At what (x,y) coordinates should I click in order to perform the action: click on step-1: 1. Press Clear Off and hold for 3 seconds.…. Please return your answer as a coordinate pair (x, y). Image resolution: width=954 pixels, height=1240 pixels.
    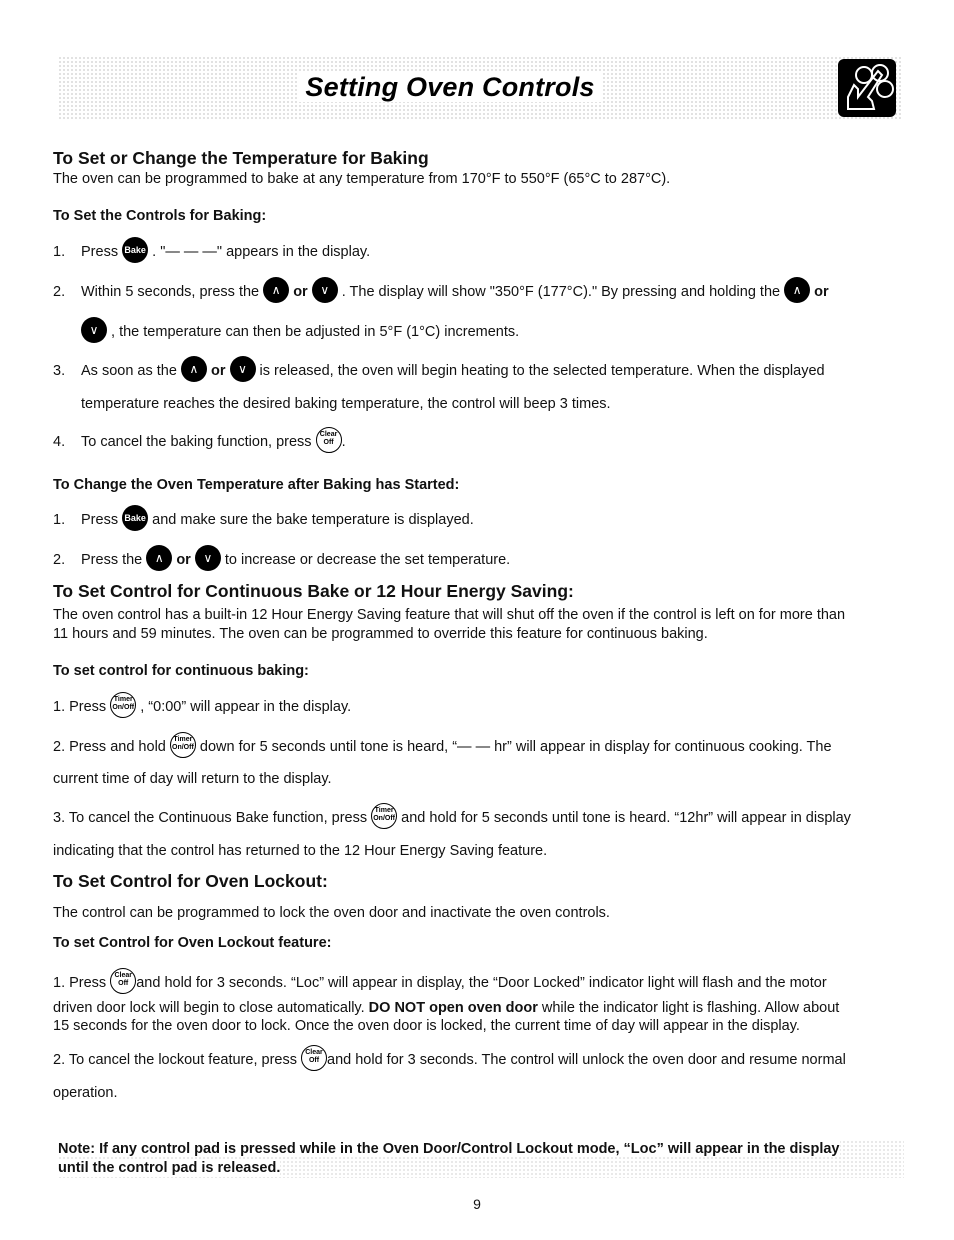
    Looking at the image, I should click on (440, 982).